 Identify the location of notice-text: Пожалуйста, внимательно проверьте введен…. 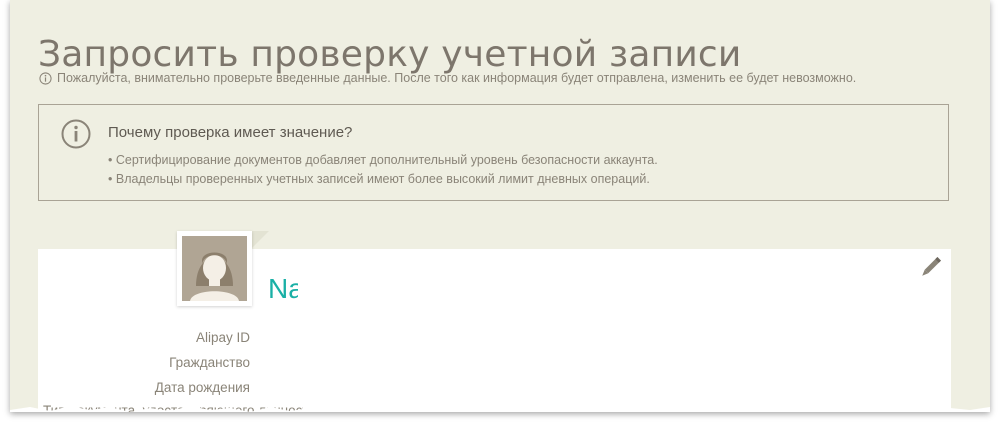
(457, 78).